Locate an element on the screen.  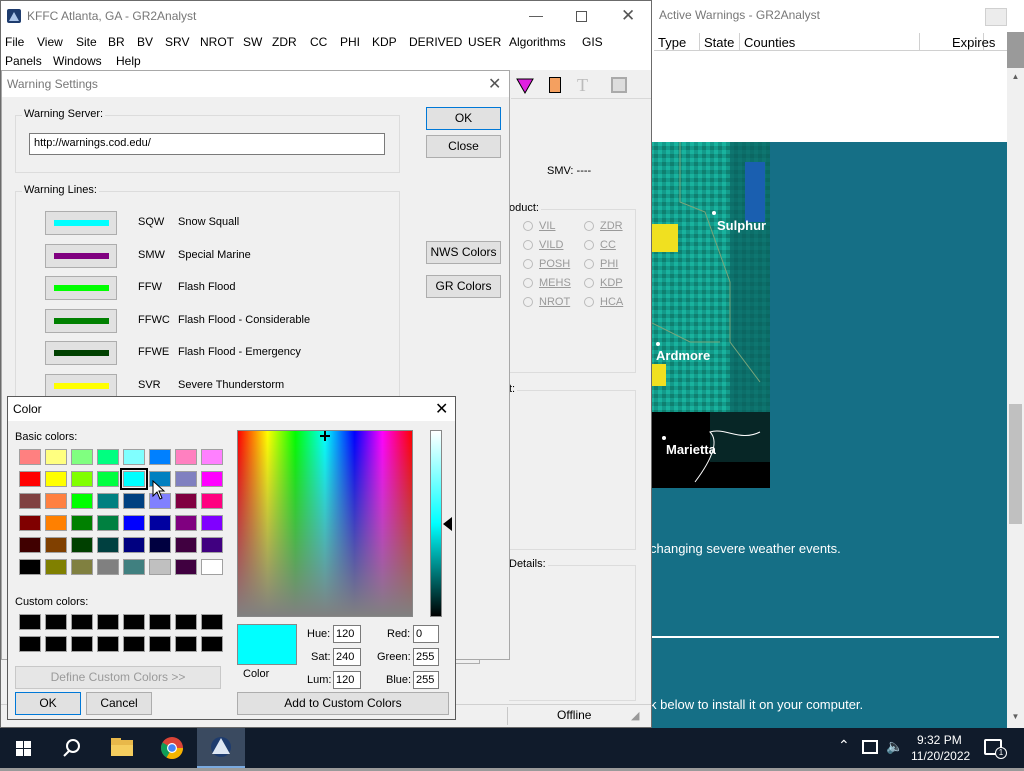
menu-gis: GIS is located at coordinates (592, 42).